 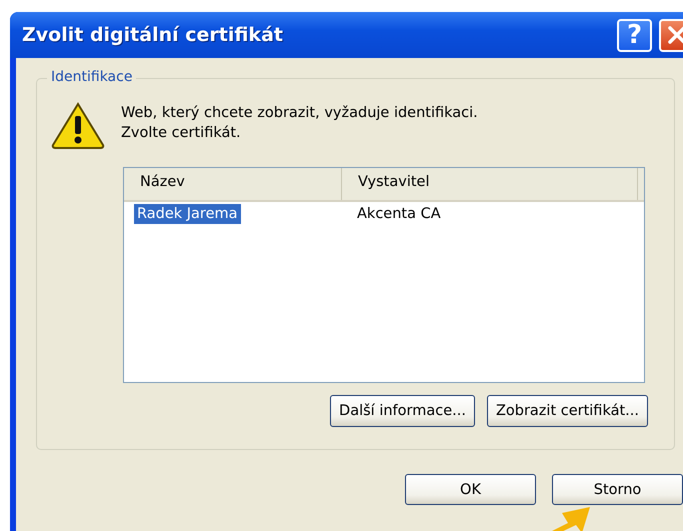 What do you see at coordinates (299, 113) in the screenshot?
I see `message-text: Web, který chcete zobrazit, vyžaduje identifikaci.` at bounding box center [299, 113].